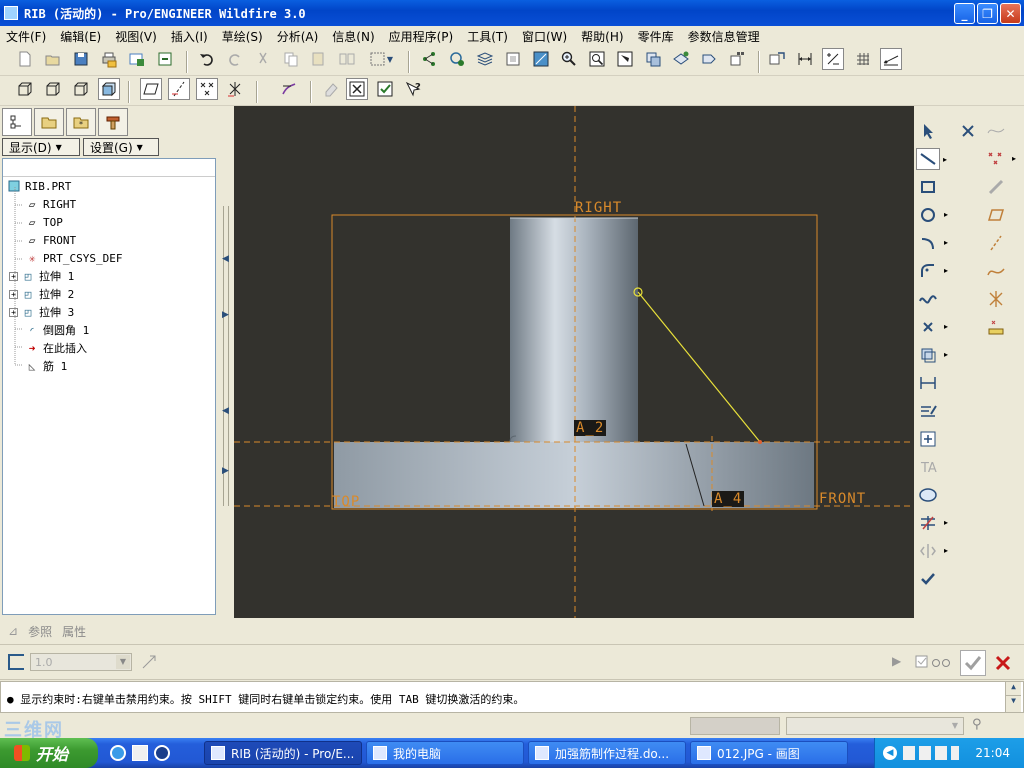 The image size is (1024, 768). What do you see at coordinates (291, 59) in the screenshot?
I see `copy-icon` at bounding box center [291, 59].